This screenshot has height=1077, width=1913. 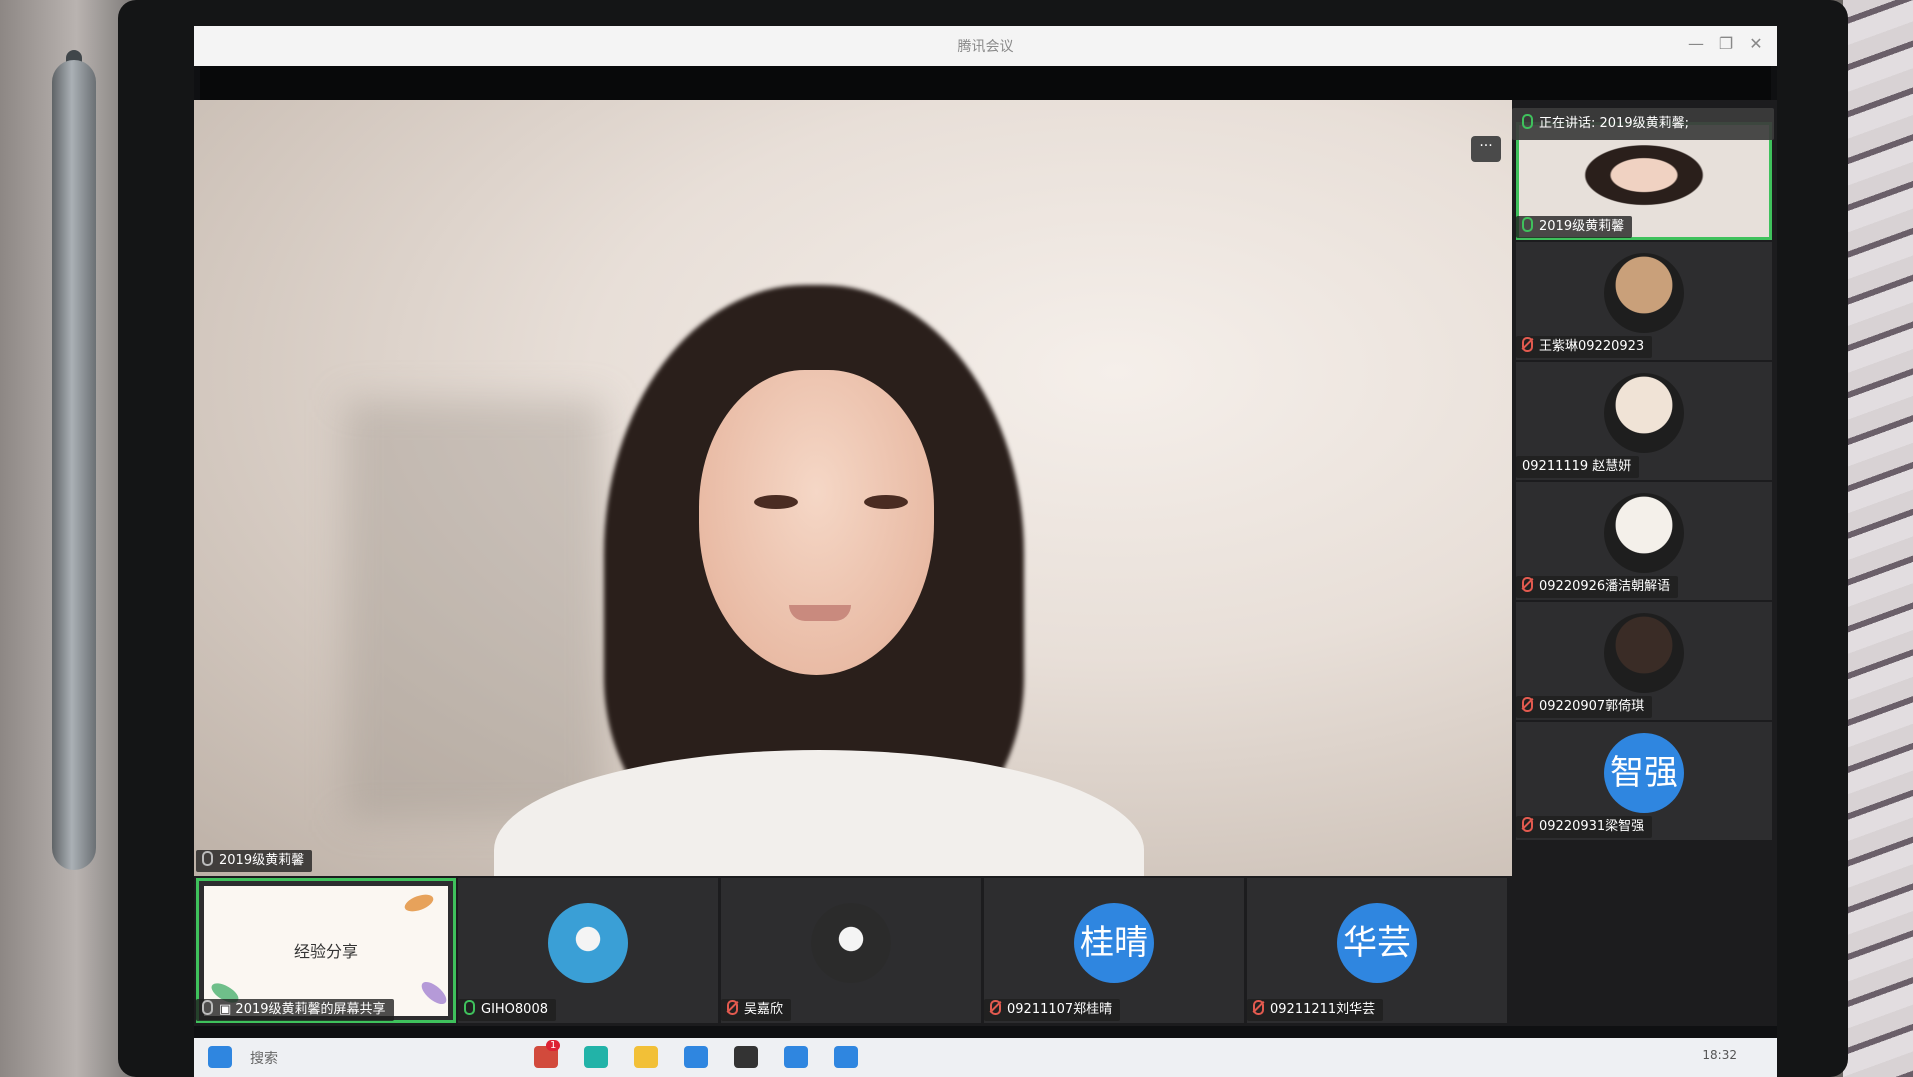 What do you see at coordinates (596, 1057) in the screenshot?
I see `edge-icon` at bounding box center [596, 1057].